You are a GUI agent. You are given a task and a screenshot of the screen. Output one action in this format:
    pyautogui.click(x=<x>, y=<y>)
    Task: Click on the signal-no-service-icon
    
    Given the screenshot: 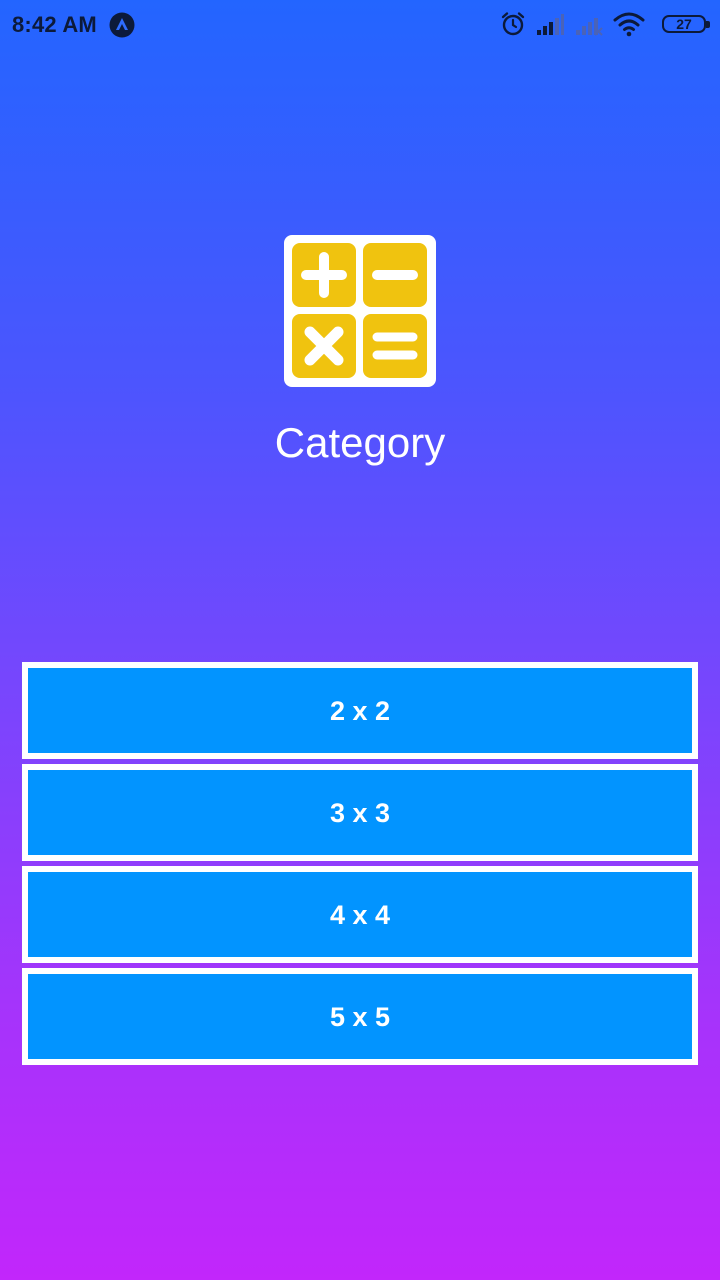 What is the action you would take?
    pyautogui.click(x=589, y=24)
    